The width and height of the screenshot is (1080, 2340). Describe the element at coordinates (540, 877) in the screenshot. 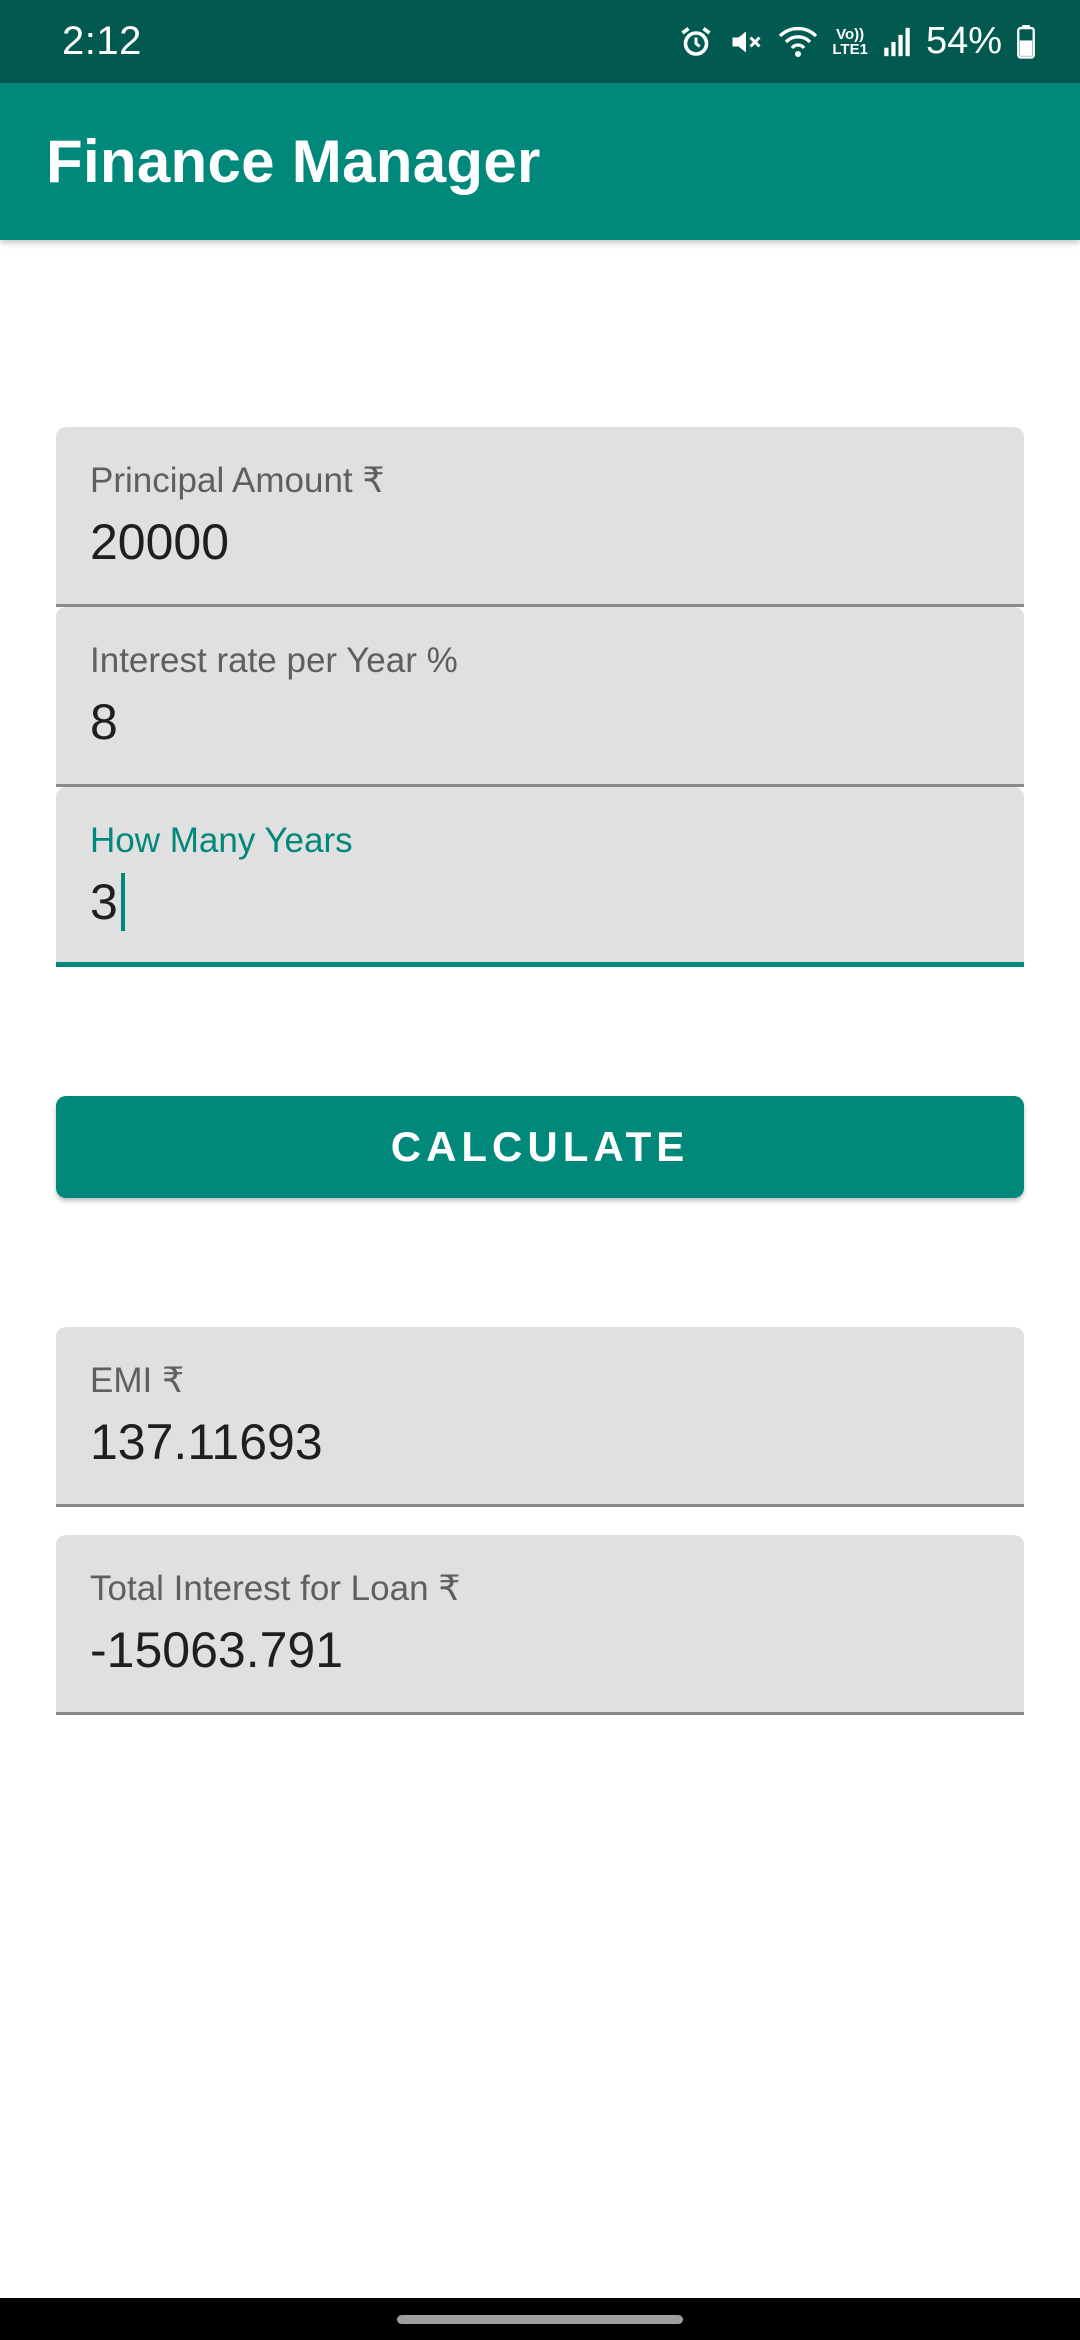

I see `years-field: How Many Years 3` at that location.